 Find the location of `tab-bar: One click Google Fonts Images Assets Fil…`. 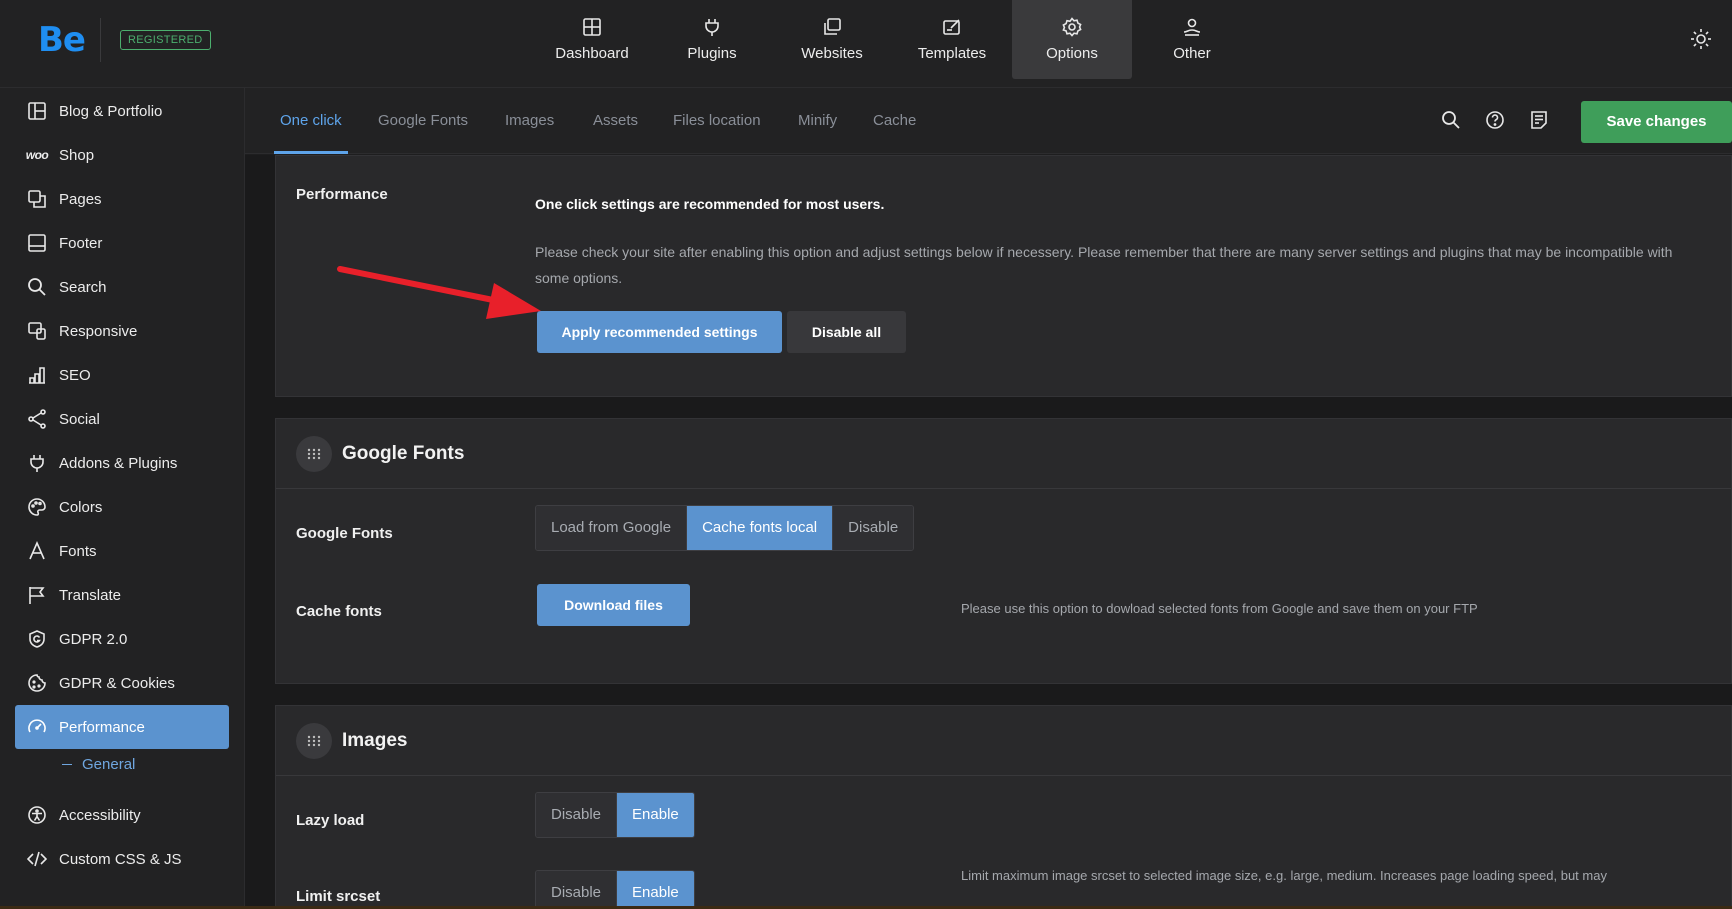

tab-bar: One click Google Fonts Images Assets Fil… is located at coordinates (988, 121).